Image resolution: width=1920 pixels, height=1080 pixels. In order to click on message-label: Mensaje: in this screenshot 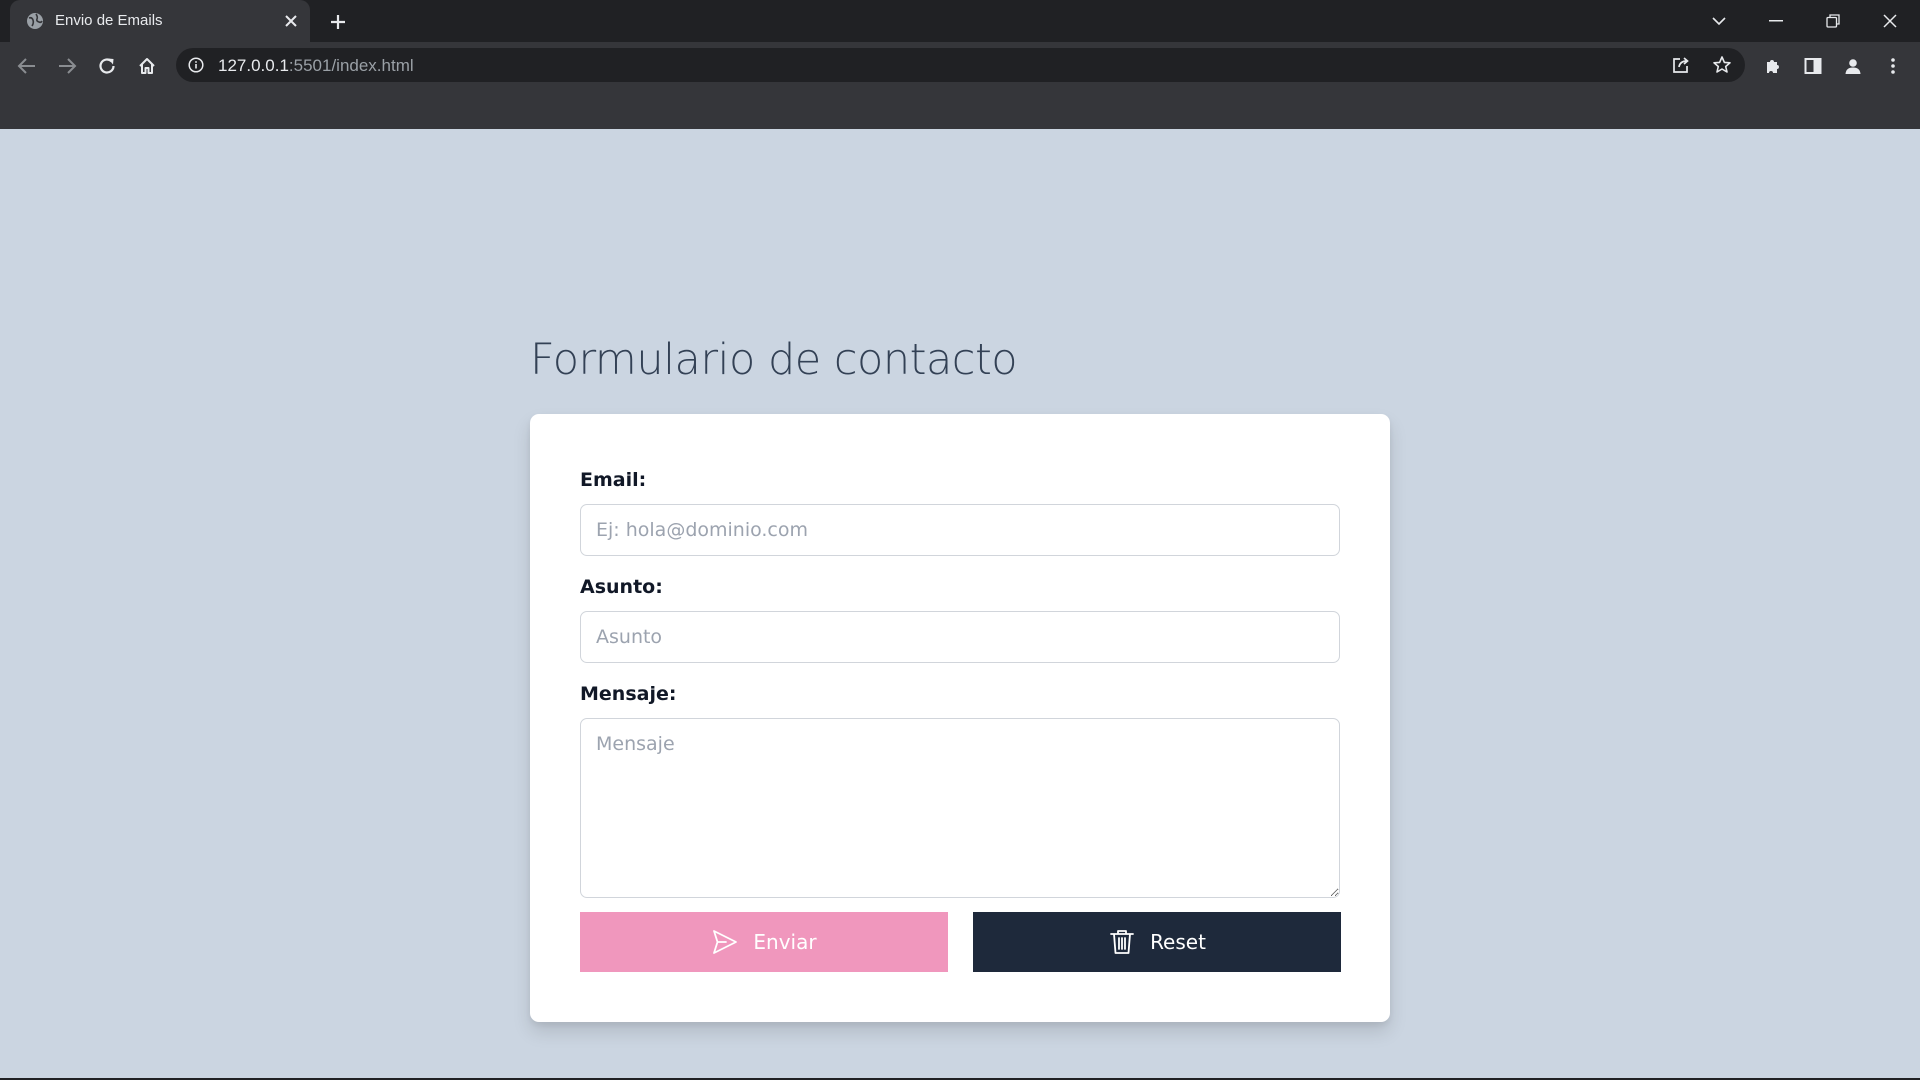, I will do `click(628, 694)`.